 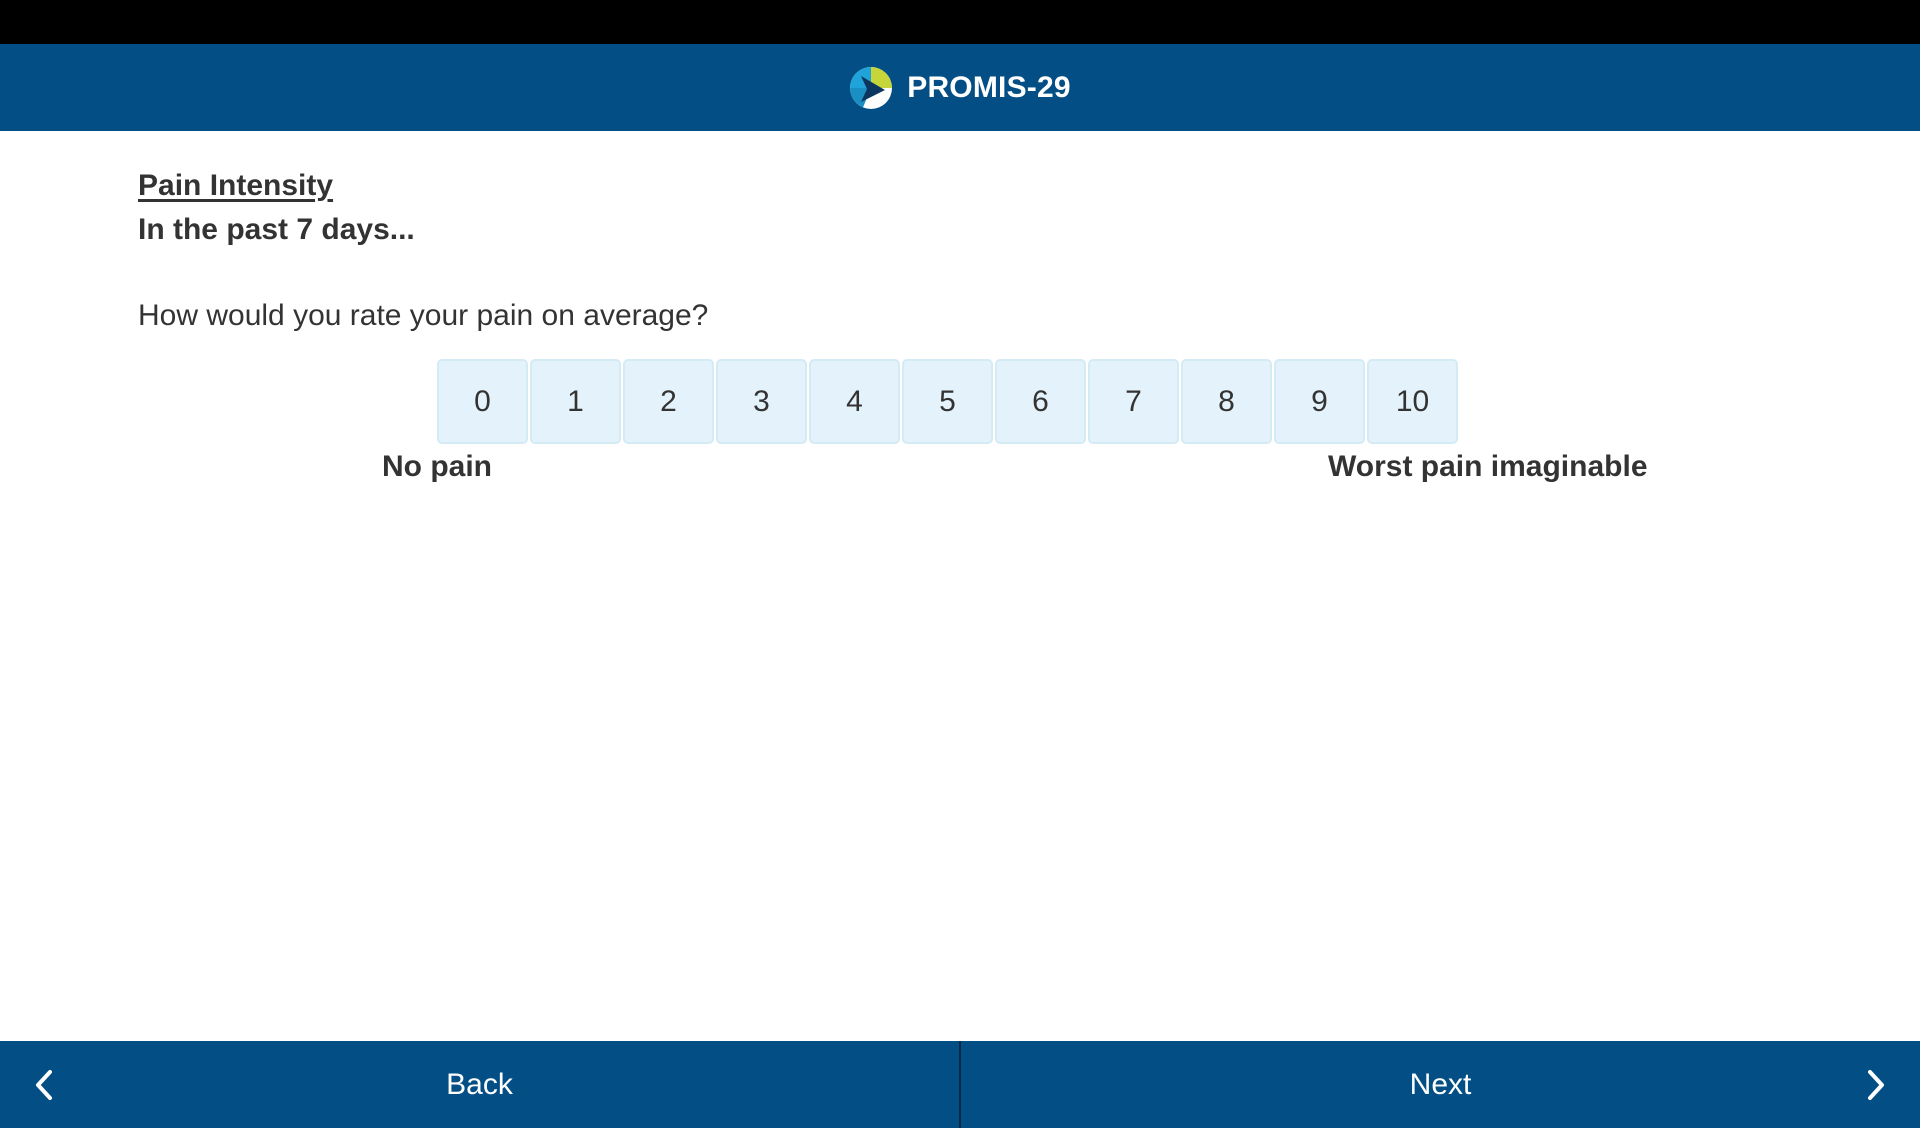 I want to click on pain-rating-scale: 0 1 2 3 4 5 6 7 8 9 10, so click(x=947, y=401).